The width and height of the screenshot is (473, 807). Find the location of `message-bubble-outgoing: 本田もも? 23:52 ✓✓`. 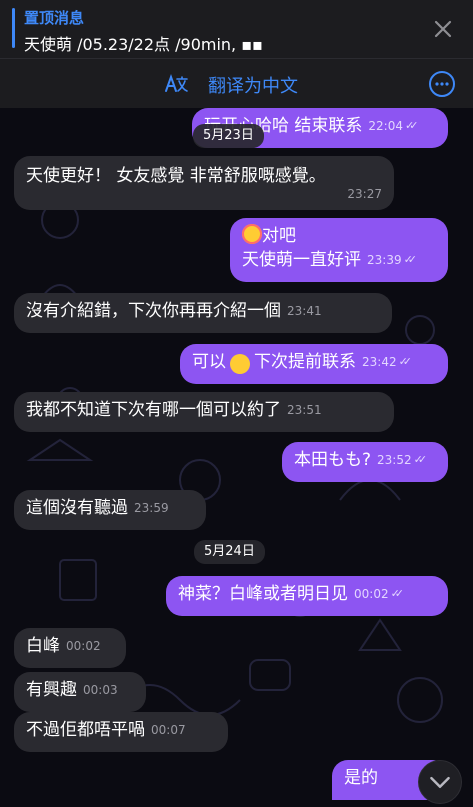

message-bubble-outgoing: 本田もも? 23:52 ✓✓ is located at coordinates (365, 462).